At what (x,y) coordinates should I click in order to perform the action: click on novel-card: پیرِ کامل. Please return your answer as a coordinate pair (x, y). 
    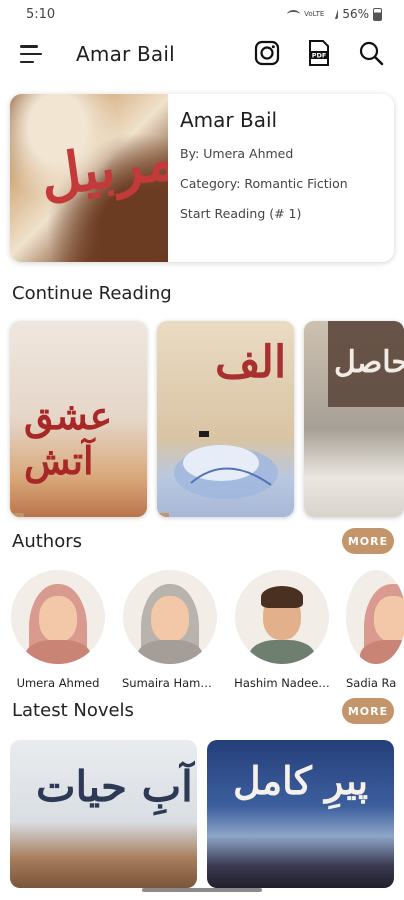
    Looking at the image, I should click on (300, 814).